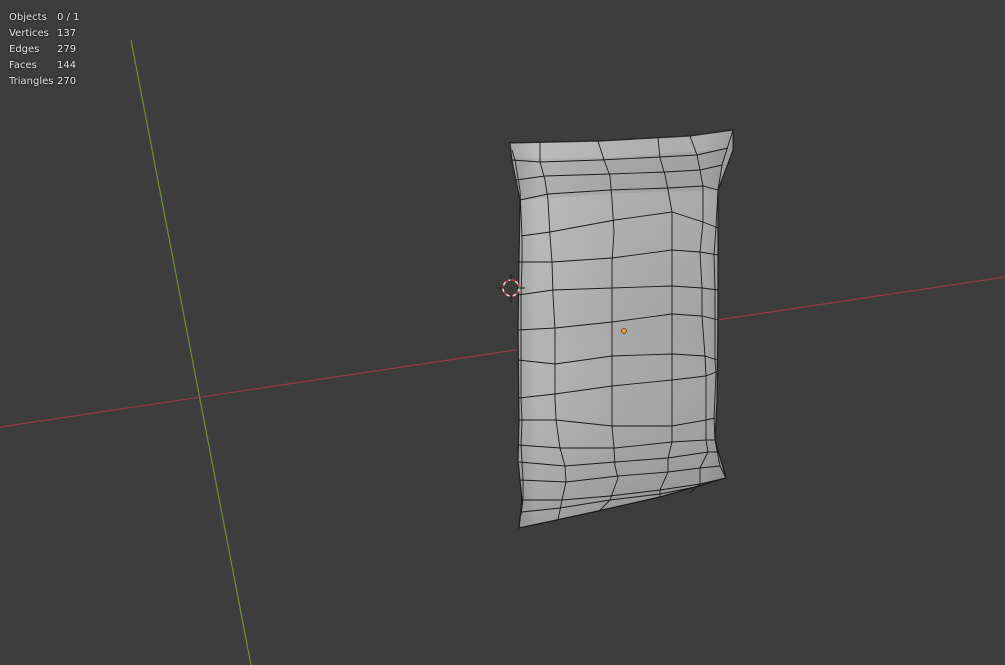 The height and width of the screenshot is (665, 1005). I want to click on stat-faces-label: Faces, so click(23, 65).